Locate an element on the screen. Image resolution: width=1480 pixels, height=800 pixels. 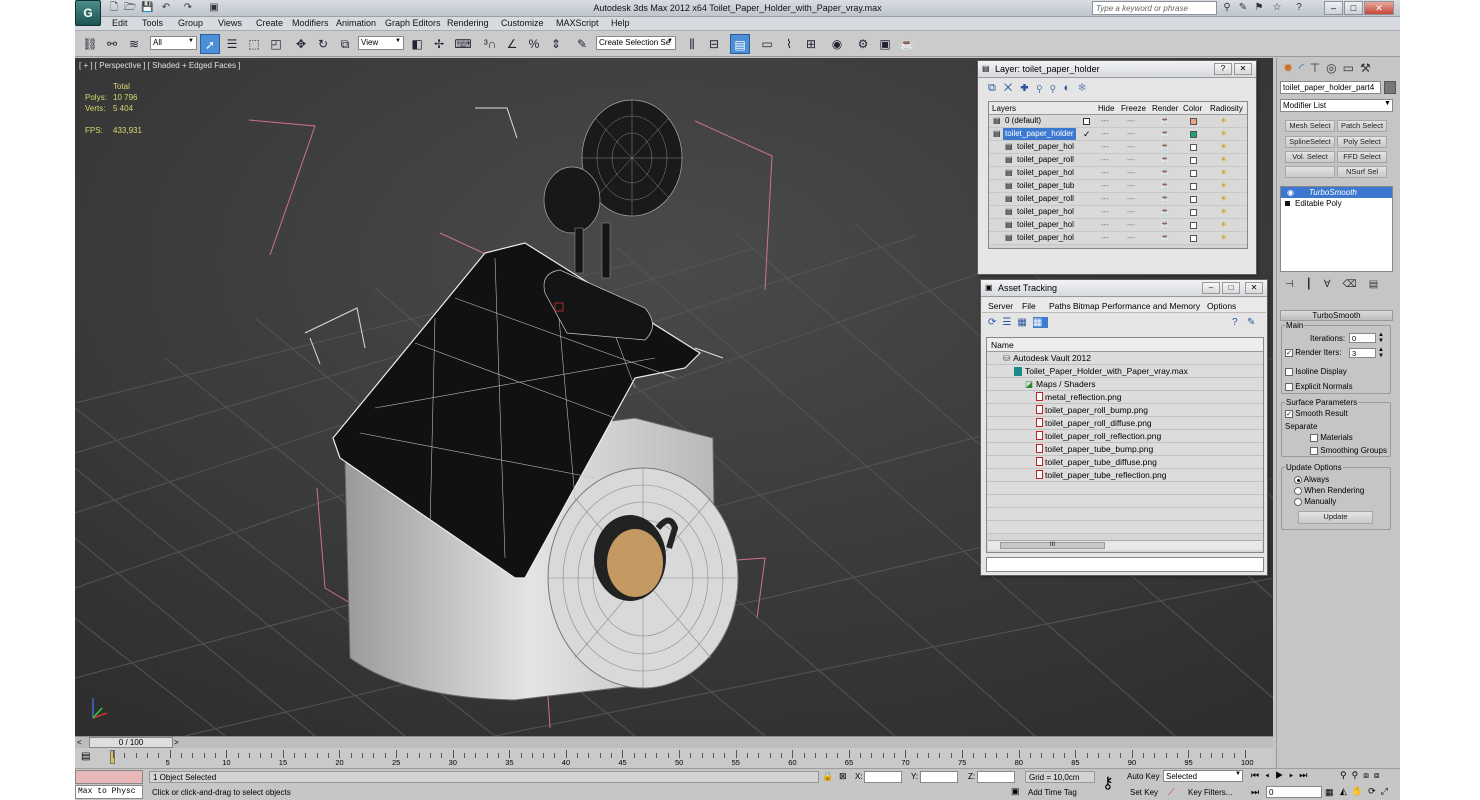
binoculars-icon: ⚲ is located at coordinates (1227, 8).